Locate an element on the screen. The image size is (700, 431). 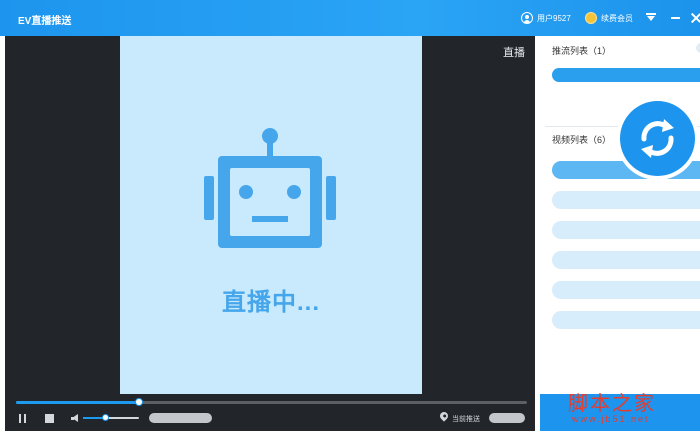
current-push-label: 当前推送 is located at coordinates (466, 419).